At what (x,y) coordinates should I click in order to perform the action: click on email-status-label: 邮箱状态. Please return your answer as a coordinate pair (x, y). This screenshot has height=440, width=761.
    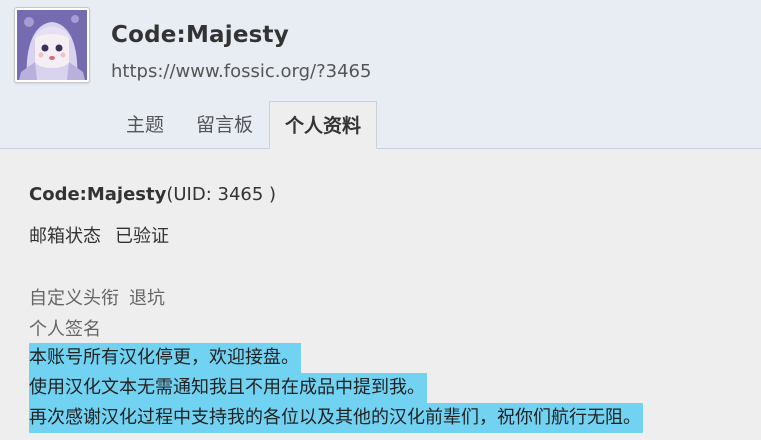
    Looking at the image, I should click on (65, 236).